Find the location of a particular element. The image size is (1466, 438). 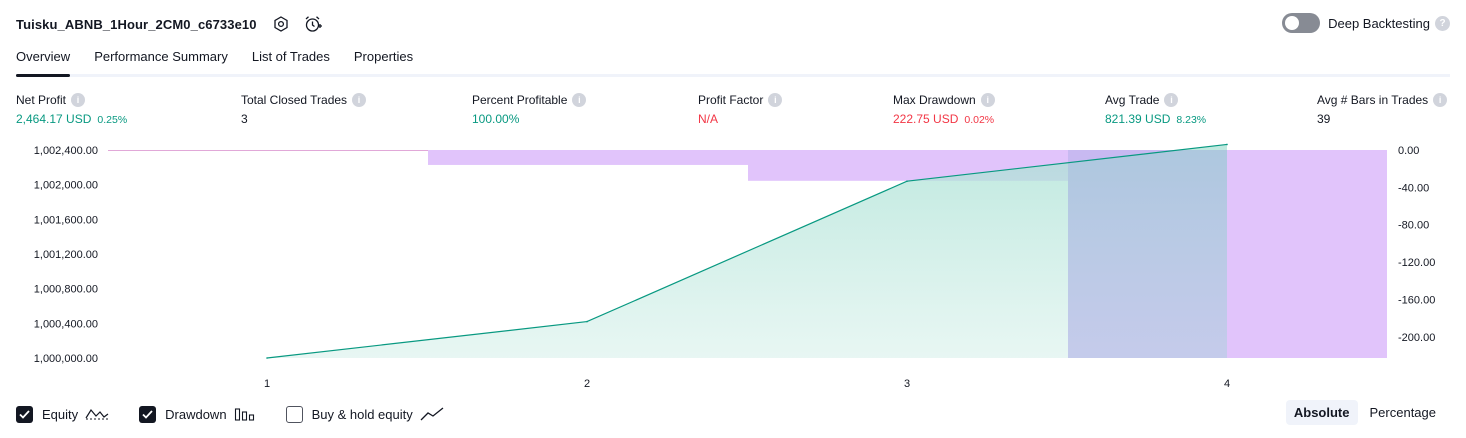

add-alert-icon is located at coordinates (313, 24).